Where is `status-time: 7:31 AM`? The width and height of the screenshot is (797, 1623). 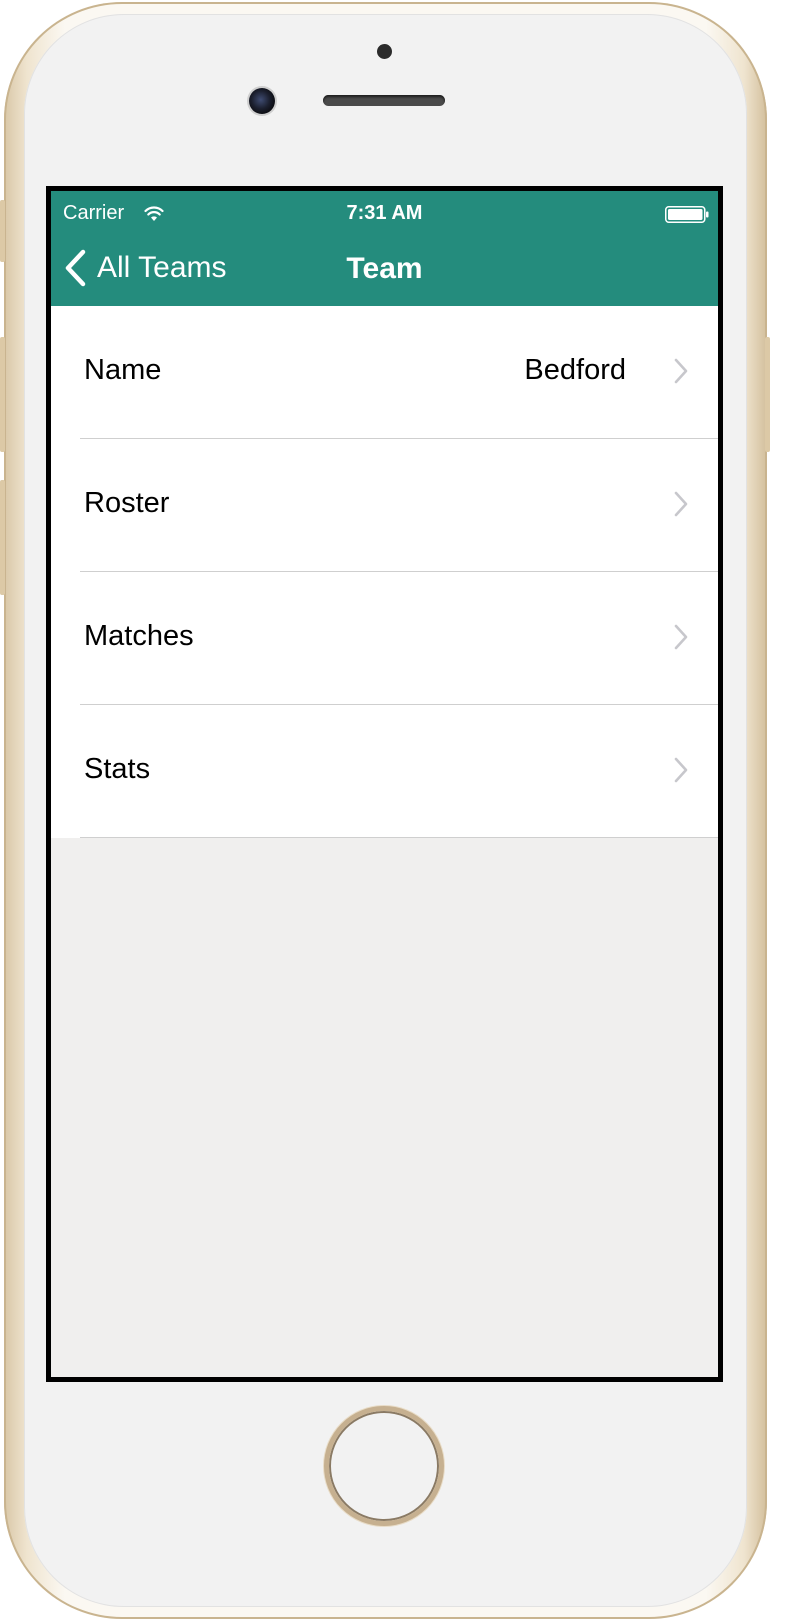
status-time: 7:31 AM is located at coordinates (384, 213).